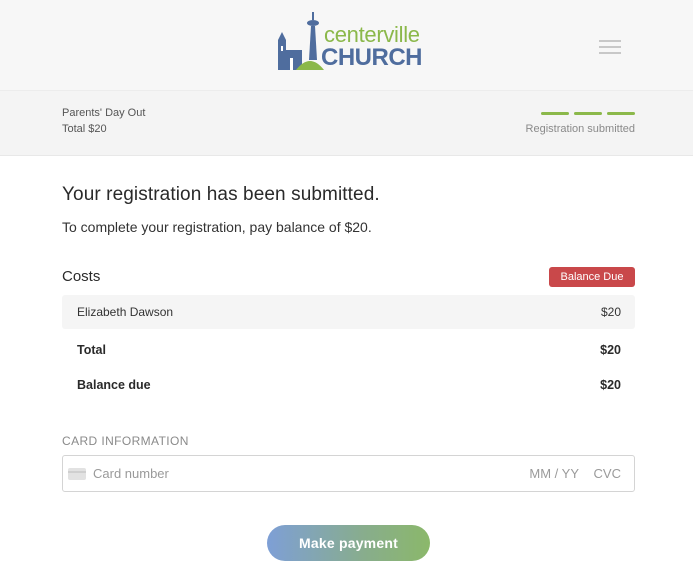 This screenshot has width=693, height=578. I want to click on church-skyline-icon, so click(301, 41).